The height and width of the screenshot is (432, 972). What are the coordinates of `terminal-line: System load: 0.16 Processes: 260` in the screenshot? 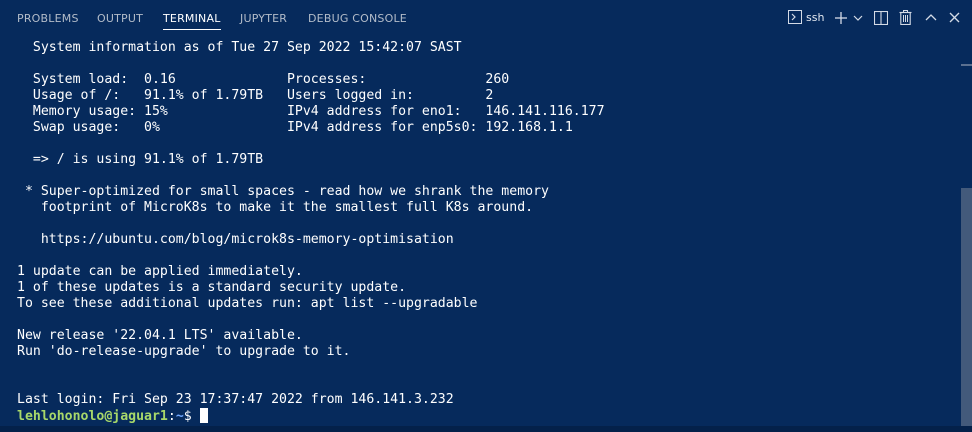 It's located at (263, 79).